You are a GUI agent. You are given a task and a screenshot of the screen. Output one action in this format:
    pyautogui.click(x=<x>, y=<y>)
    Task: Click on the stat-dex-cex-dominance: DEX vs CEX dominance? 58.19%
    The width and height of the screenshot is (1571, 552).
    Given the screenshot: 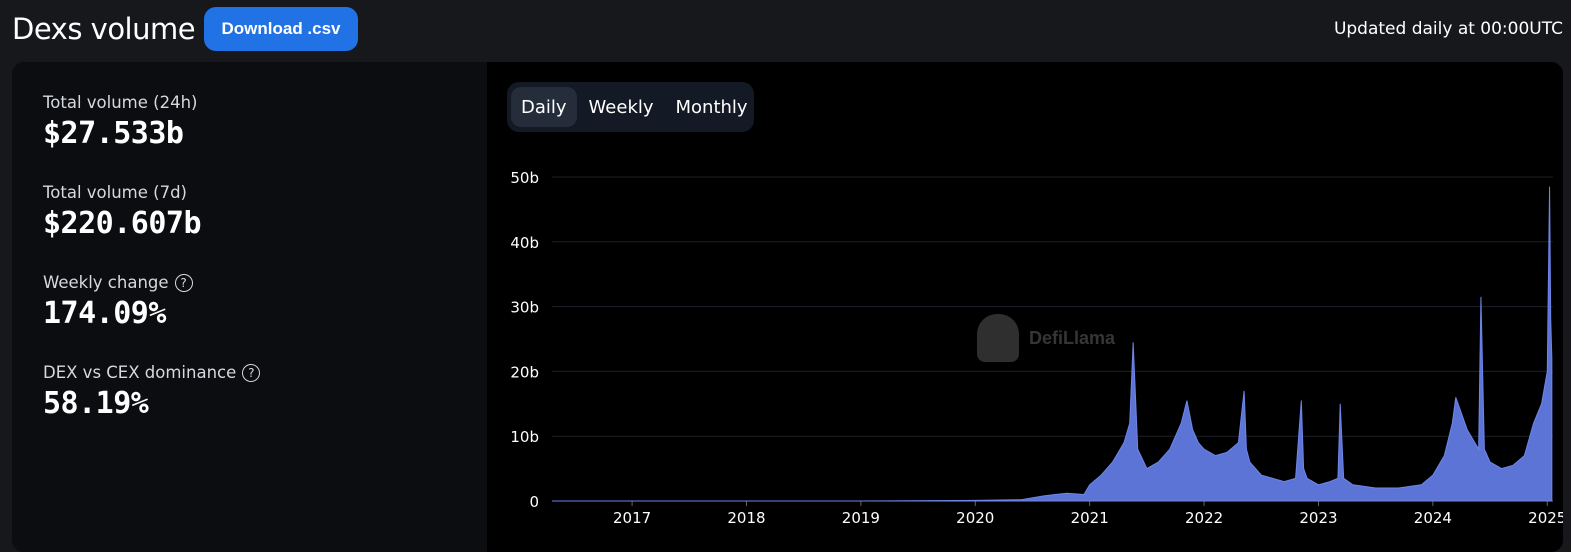 What is the action you would take?
    pyautogui.click(x=152, y=392)
    